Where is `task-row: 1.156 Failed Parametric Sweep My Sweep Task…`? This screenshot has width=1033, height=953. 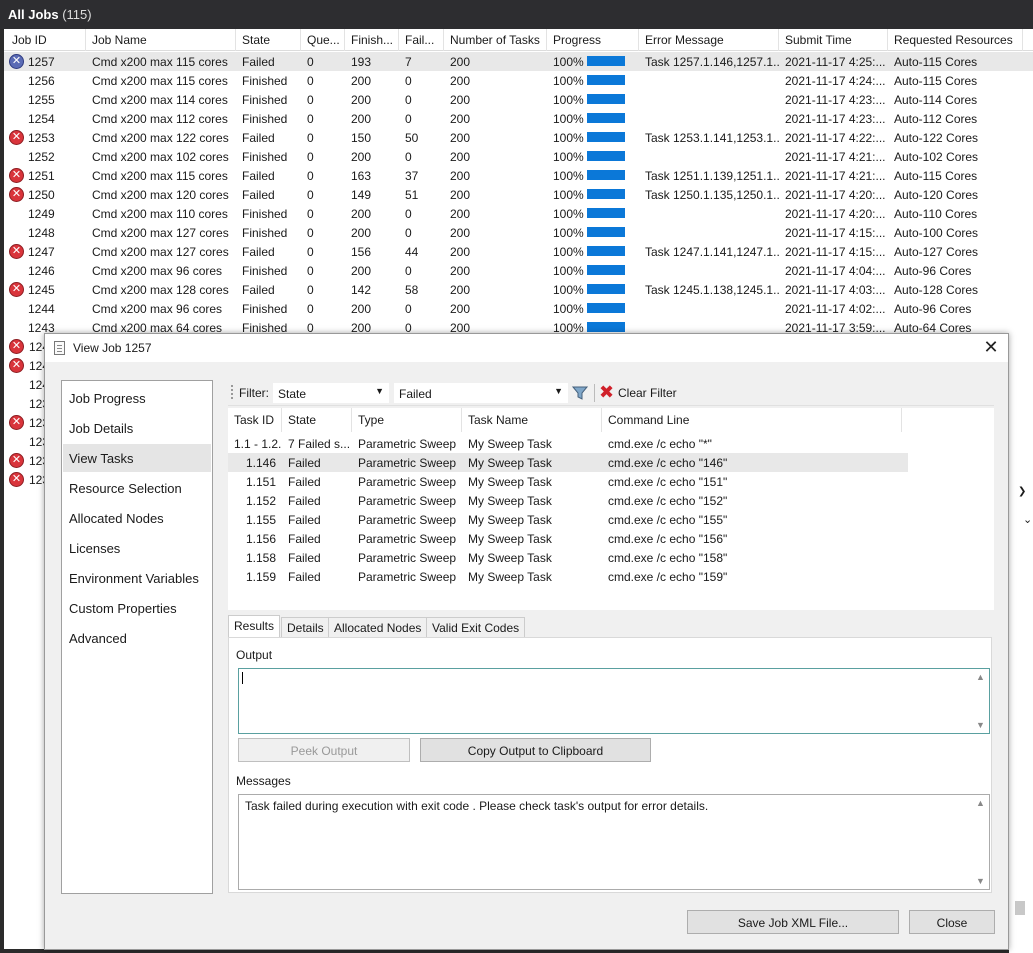
task-row: 1.156 Failed Parametric Sweep My Sweep Task… is located at coordinates (568, 538).